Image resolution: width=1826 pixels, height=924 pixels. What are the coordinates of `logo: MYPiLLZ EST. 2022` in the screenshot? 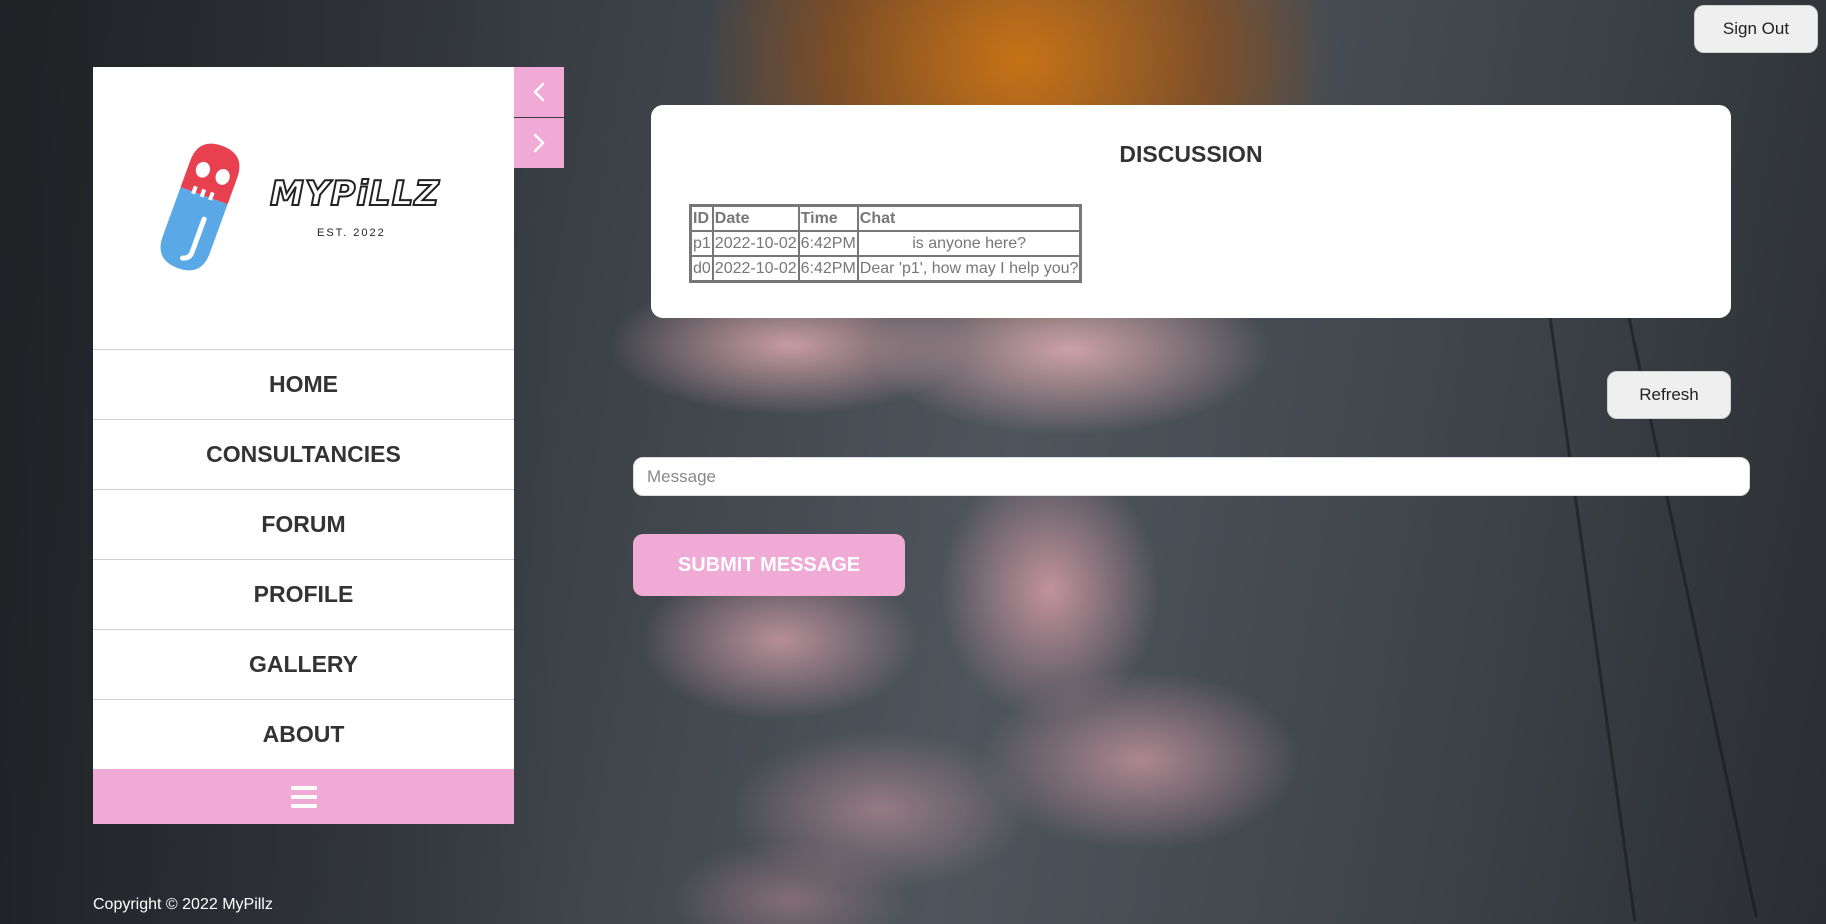 It's located at (303, 208).